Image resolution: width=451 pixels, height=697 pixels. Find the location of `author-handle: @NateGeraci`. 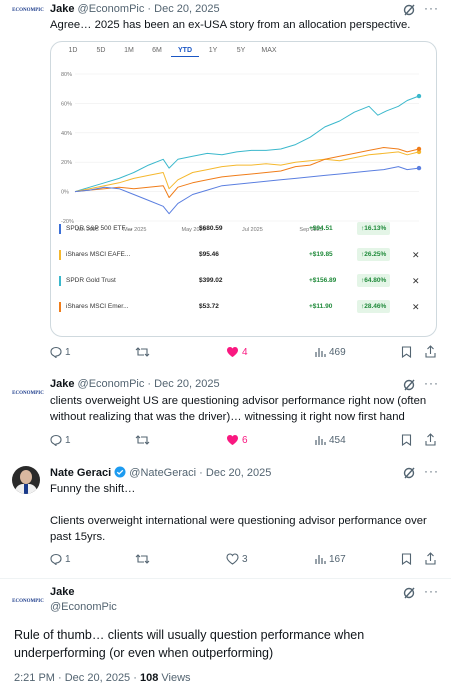

author-handle: @NateGeraci is located at coordinates (162, 473).